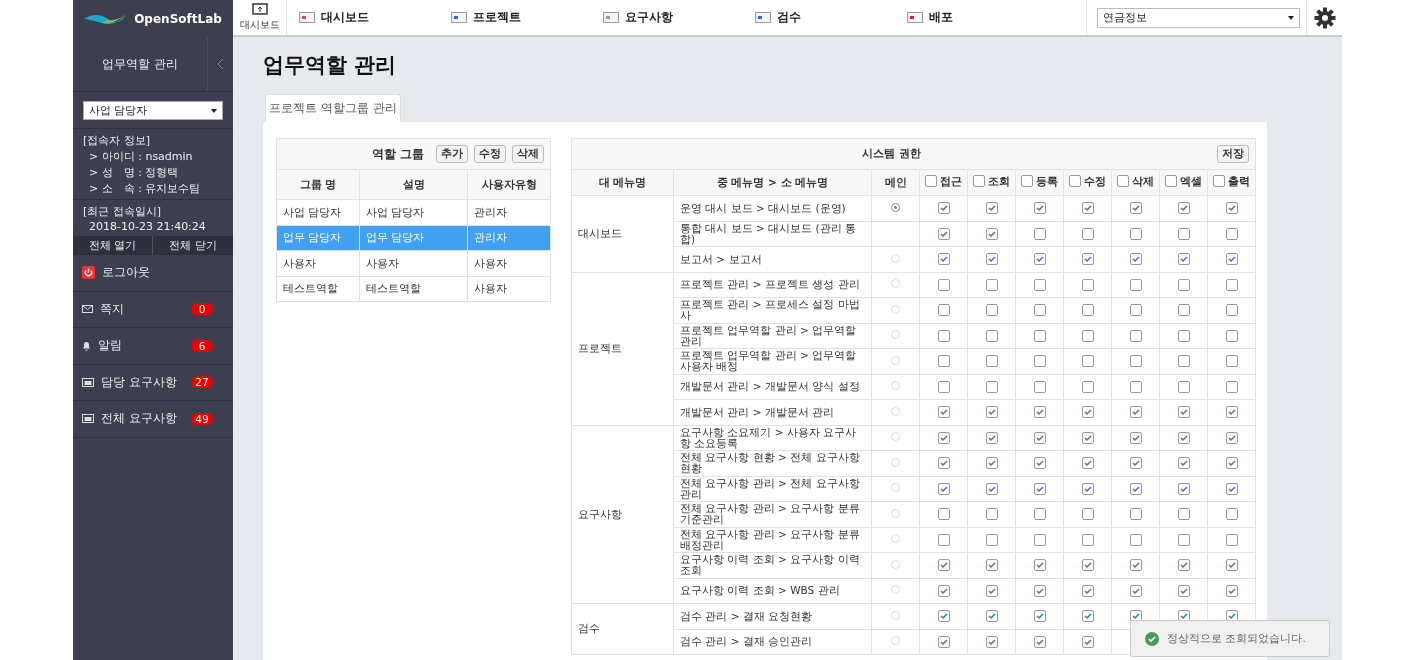  I want to click on action-button: 삭제, so click(528, 154).